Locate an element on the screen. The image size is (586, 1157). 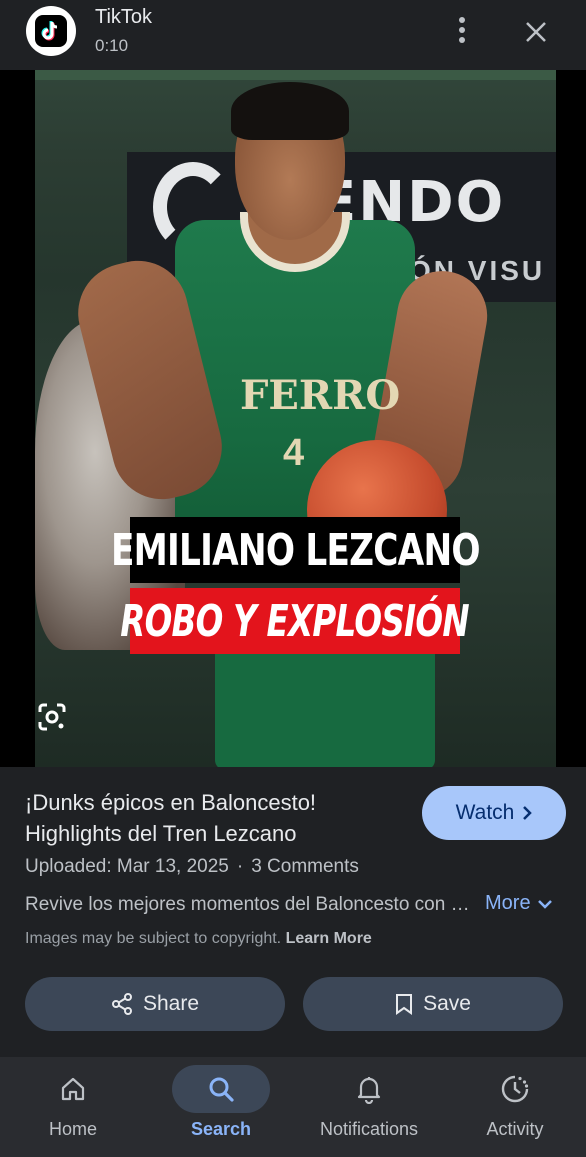
tiktok-logo-icon is located at coordinates (51, 31).